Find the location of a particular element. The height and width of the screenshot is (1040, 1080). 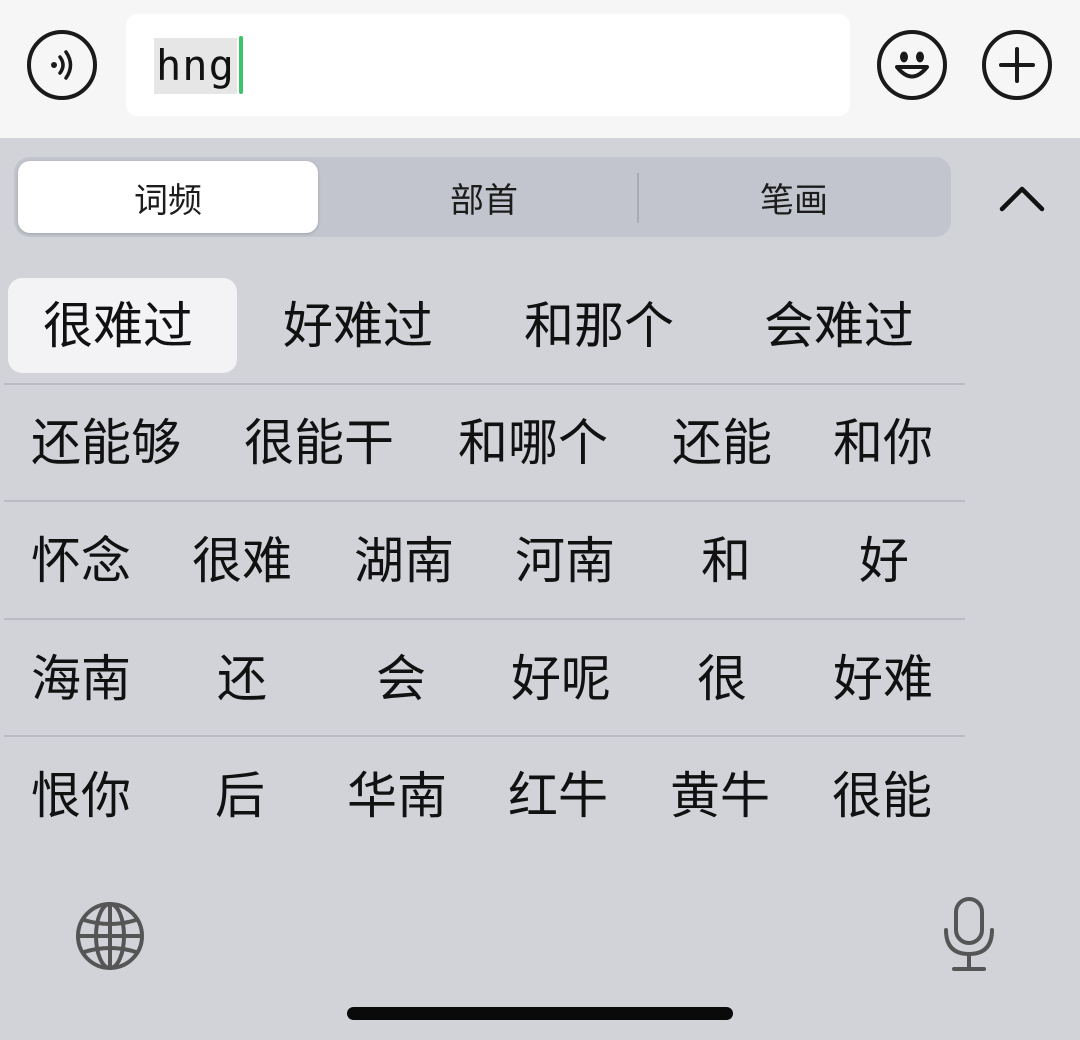

candidate: 还能够 is located at coordinates (106, 443).